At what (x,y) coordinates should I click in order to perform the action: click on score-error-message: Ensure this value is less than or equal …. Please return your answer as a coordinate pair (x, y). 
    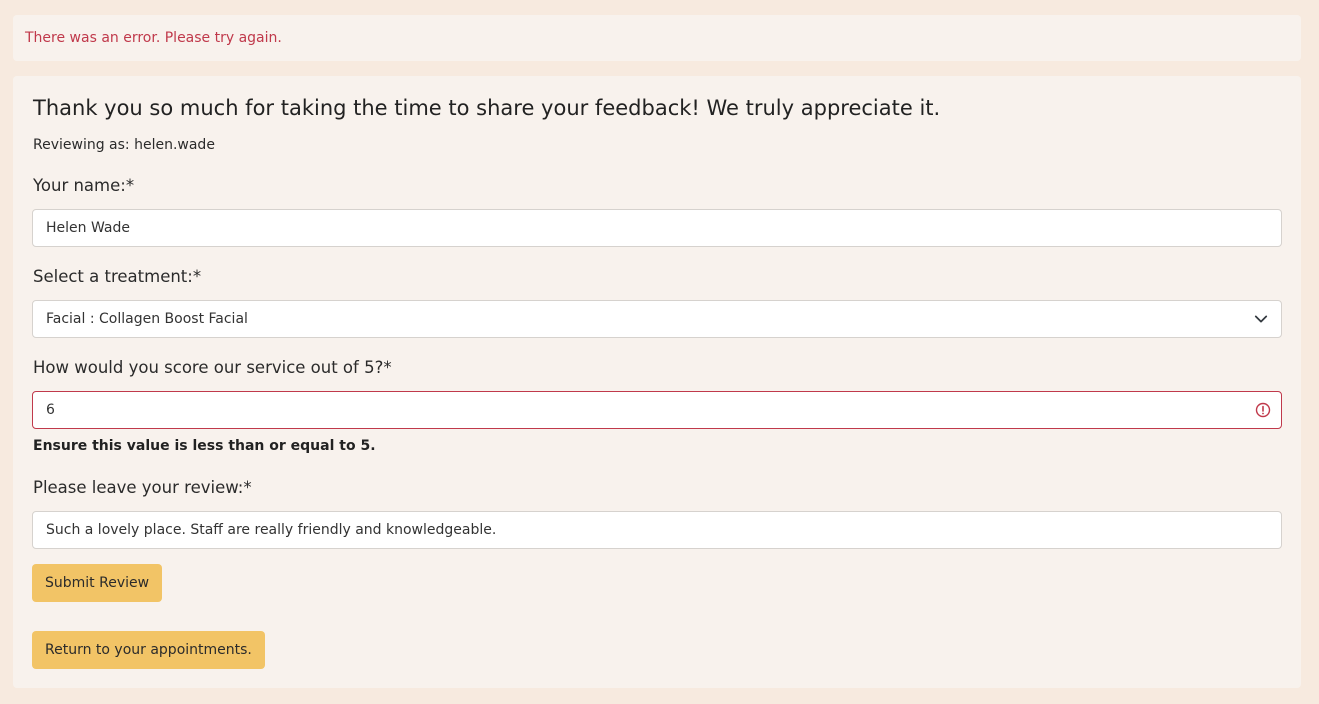
    Looking at the image, I should click on (204, 446).